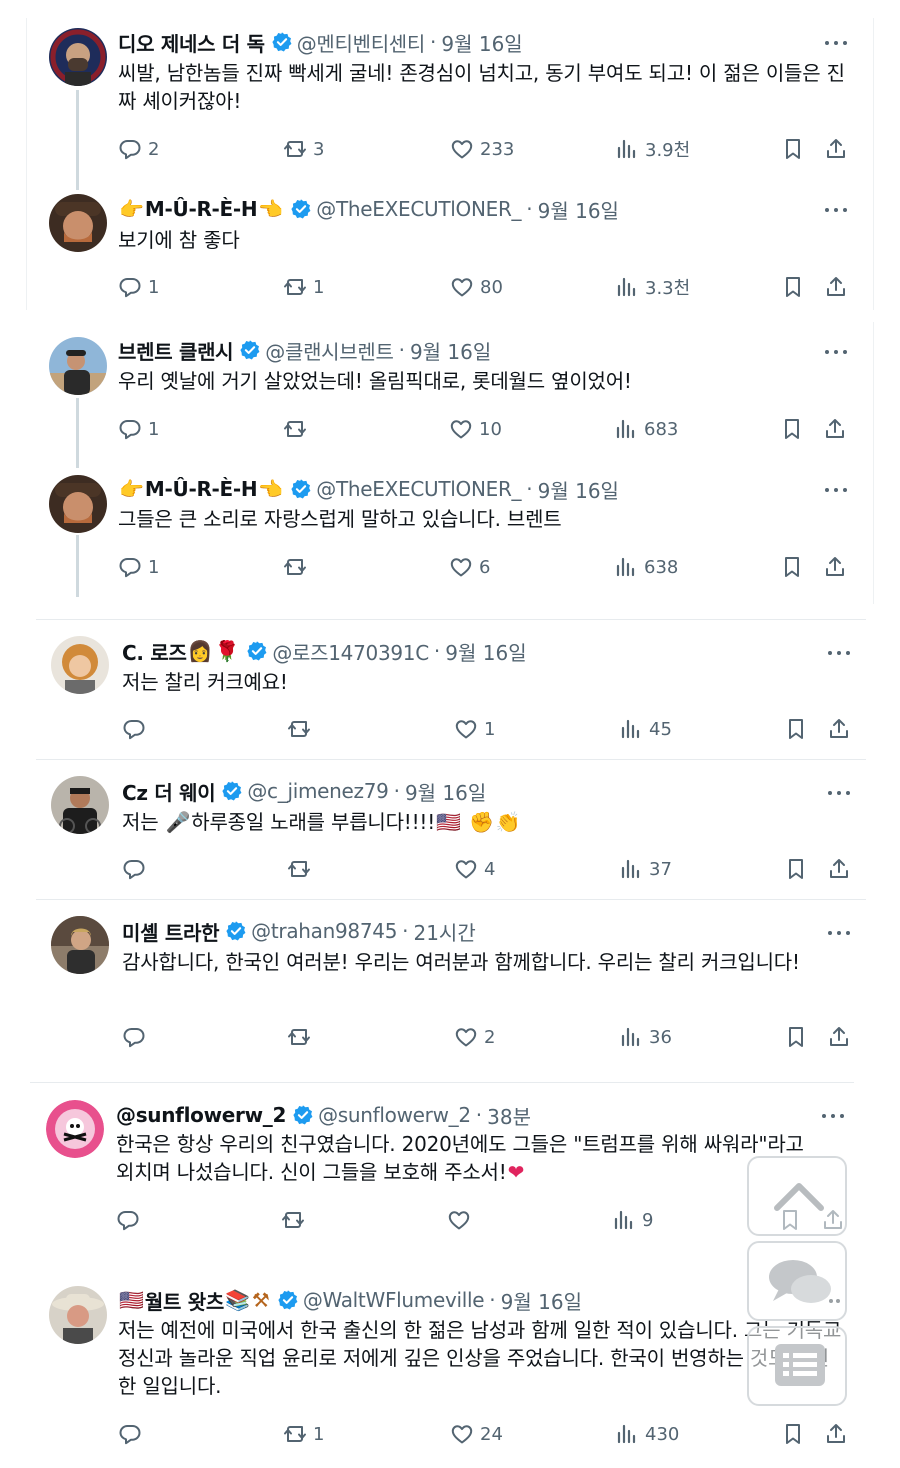  Describe the element at coordinates (652, 287) in the screenshot. I see `views-button: 3.3천` at that location.